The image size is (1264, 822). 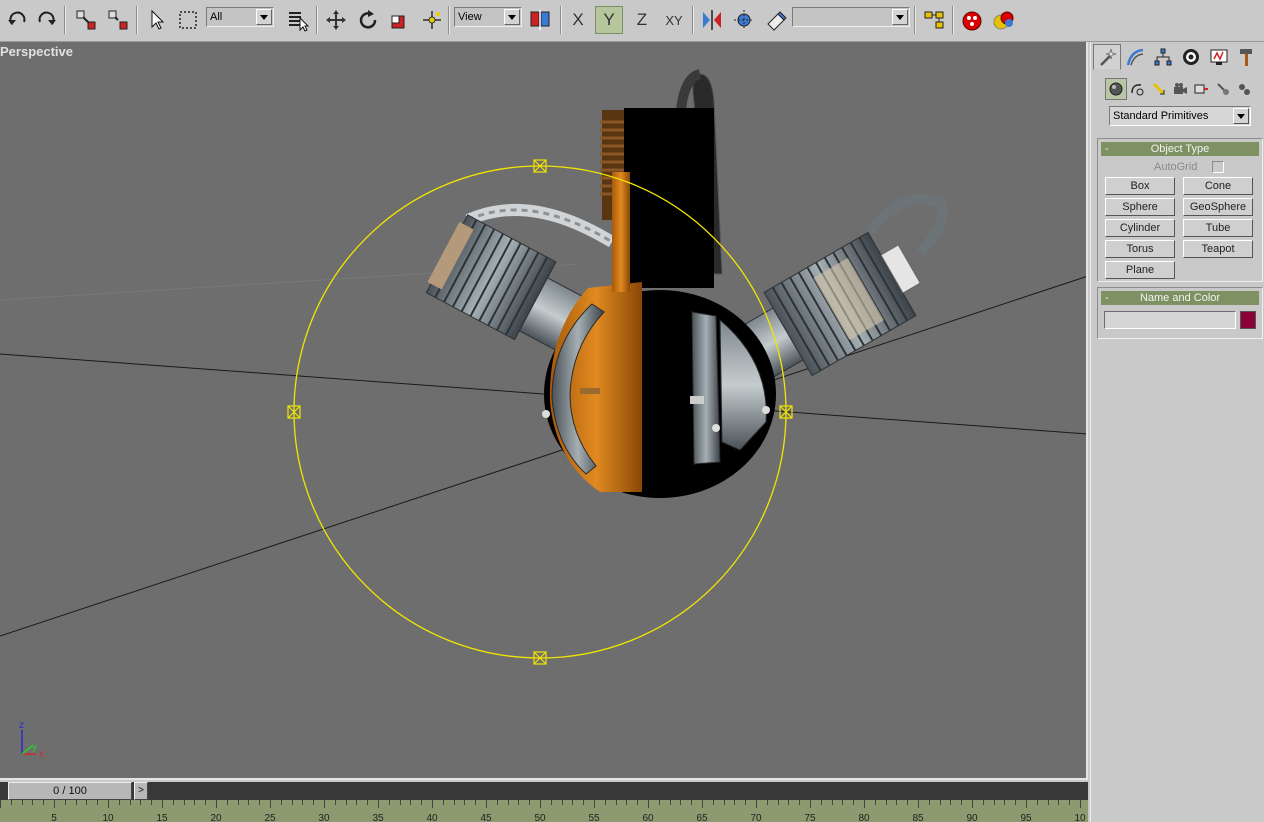 What do you see at coordinates (336, 20) in the screenshot?
I see `select-and-move-button` at bounding box center [336, 20].